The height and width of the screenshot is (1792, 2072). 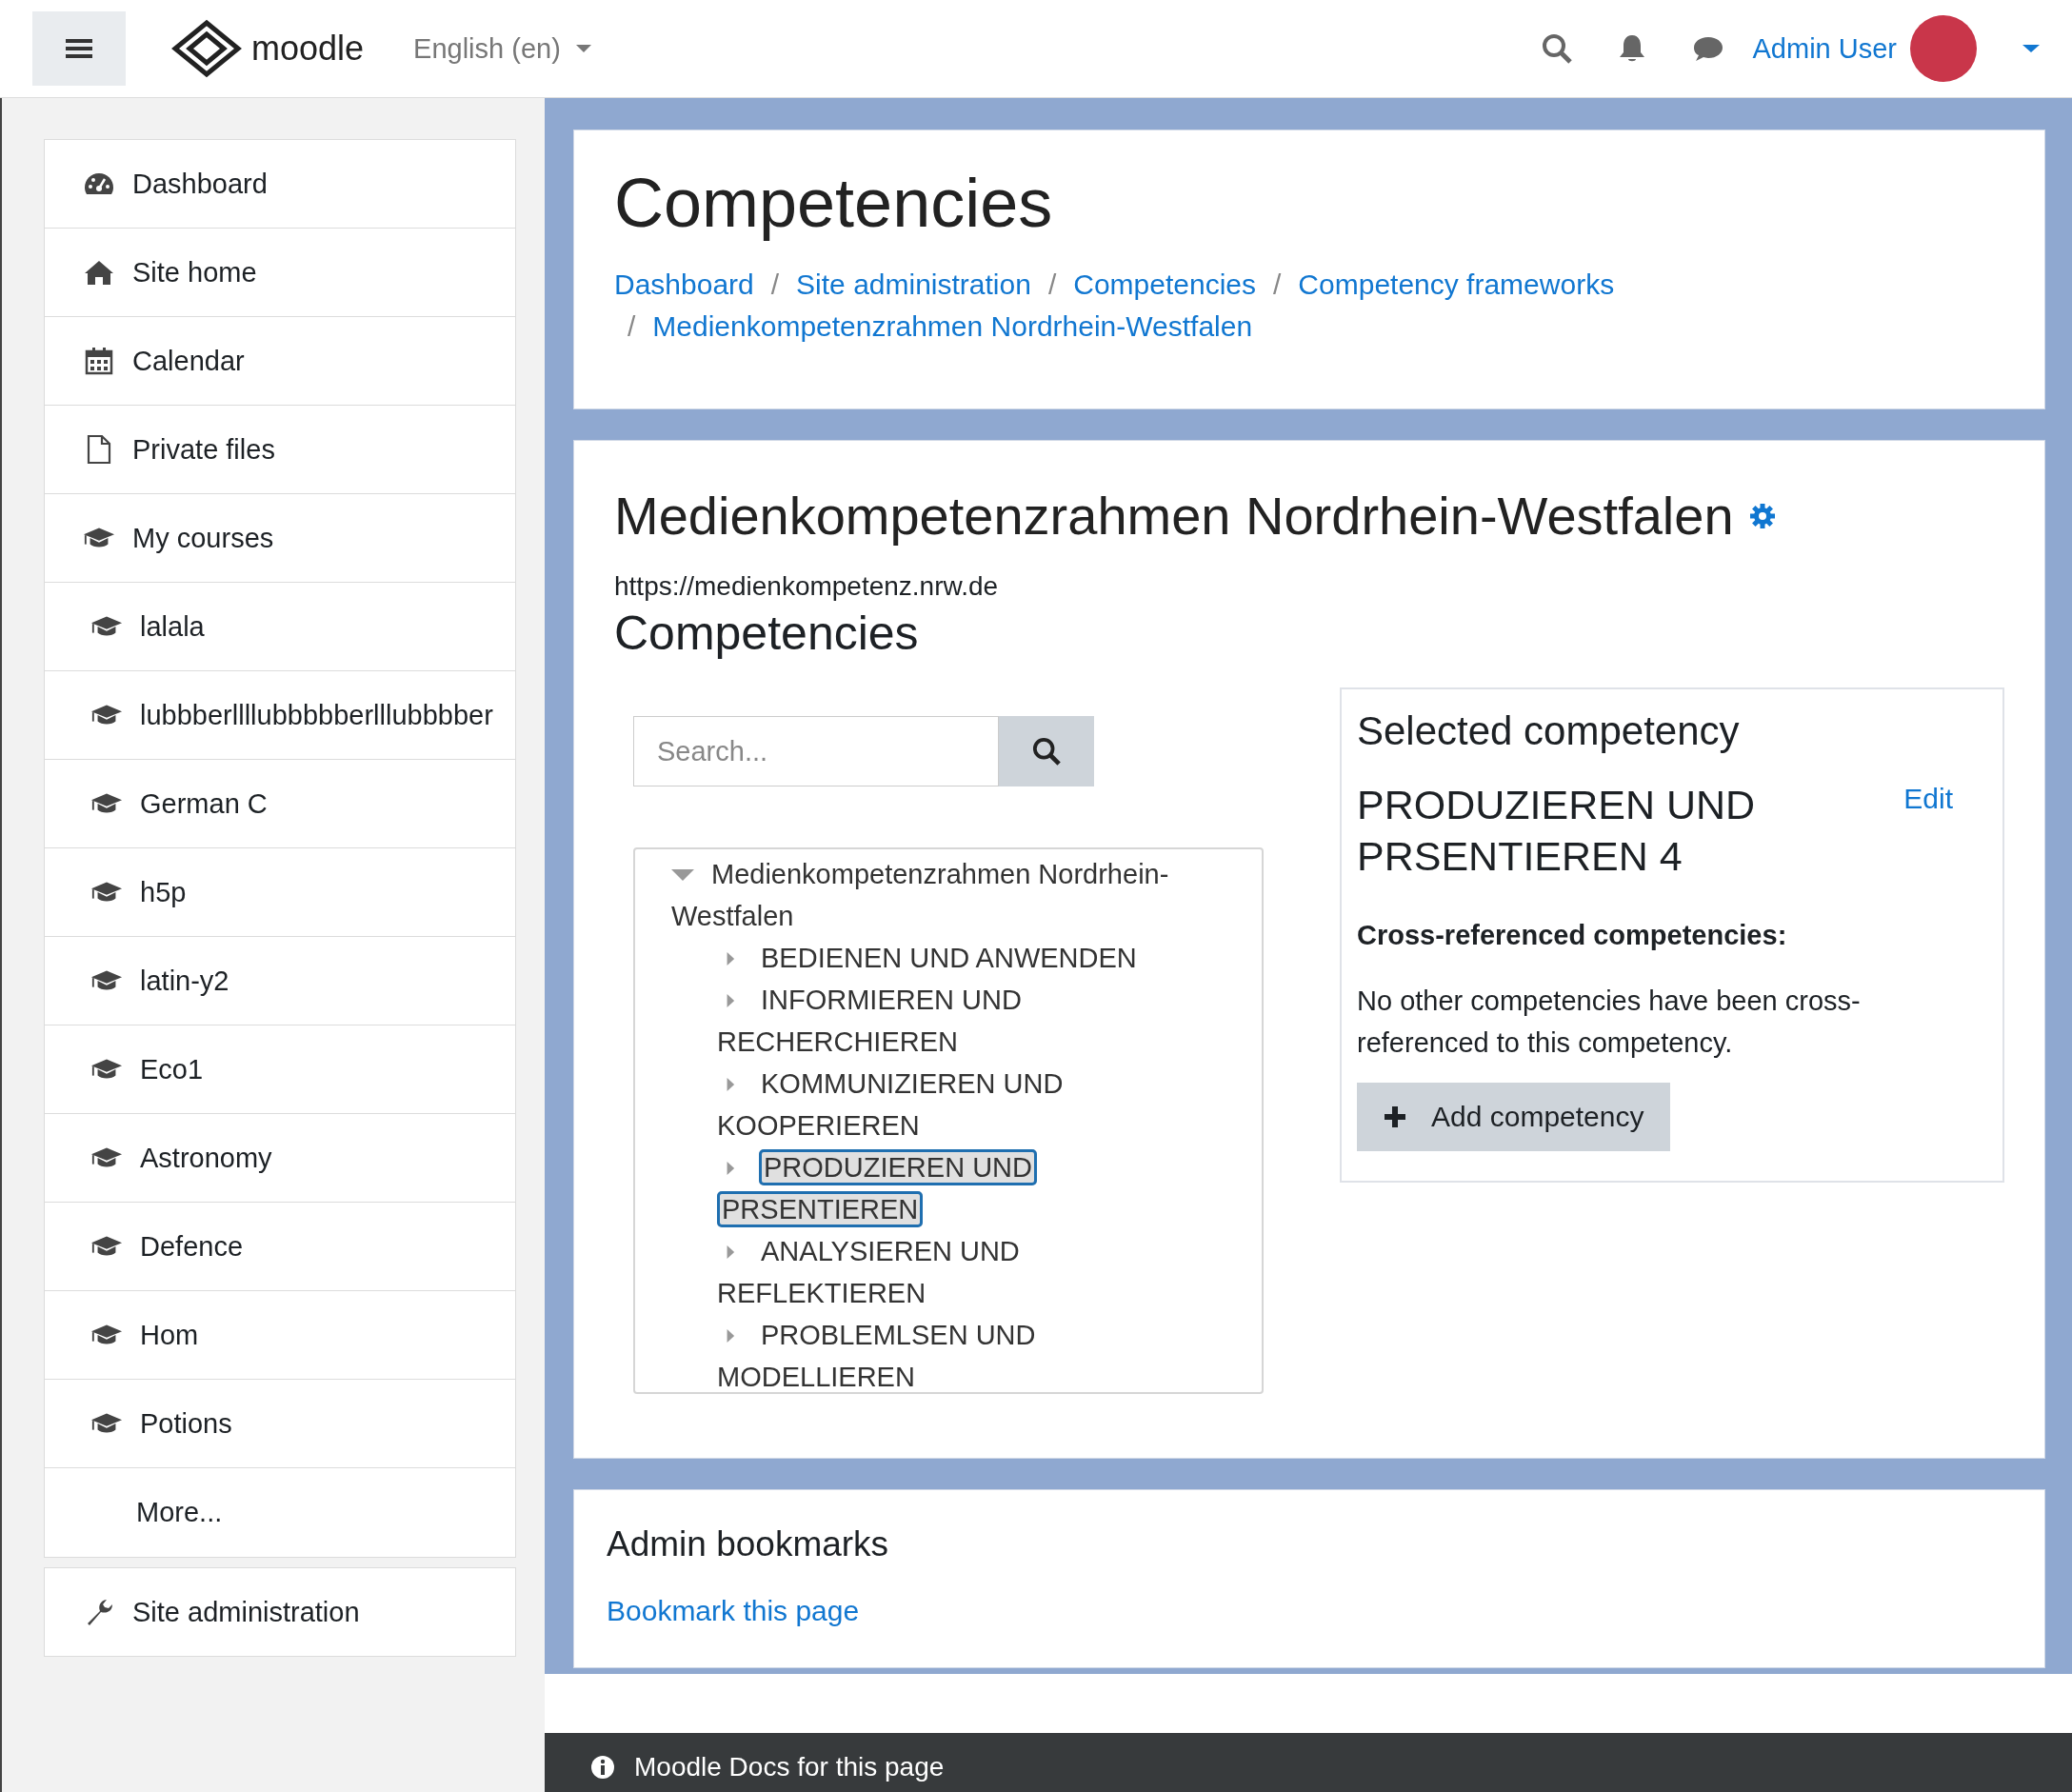 What do you see at coordinates (1572, 935) in the screenshot?
I see `cross-referenced-heading: Cross-referenced competencies:` at bounding box center [1572, 935].